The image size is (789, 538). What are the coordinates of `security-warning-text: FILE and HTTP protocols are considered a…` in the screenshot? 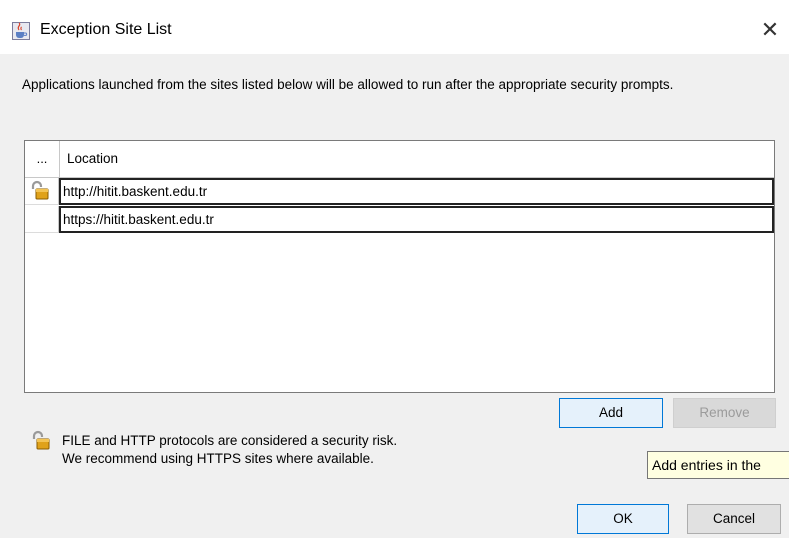 It's located at (229, 450).